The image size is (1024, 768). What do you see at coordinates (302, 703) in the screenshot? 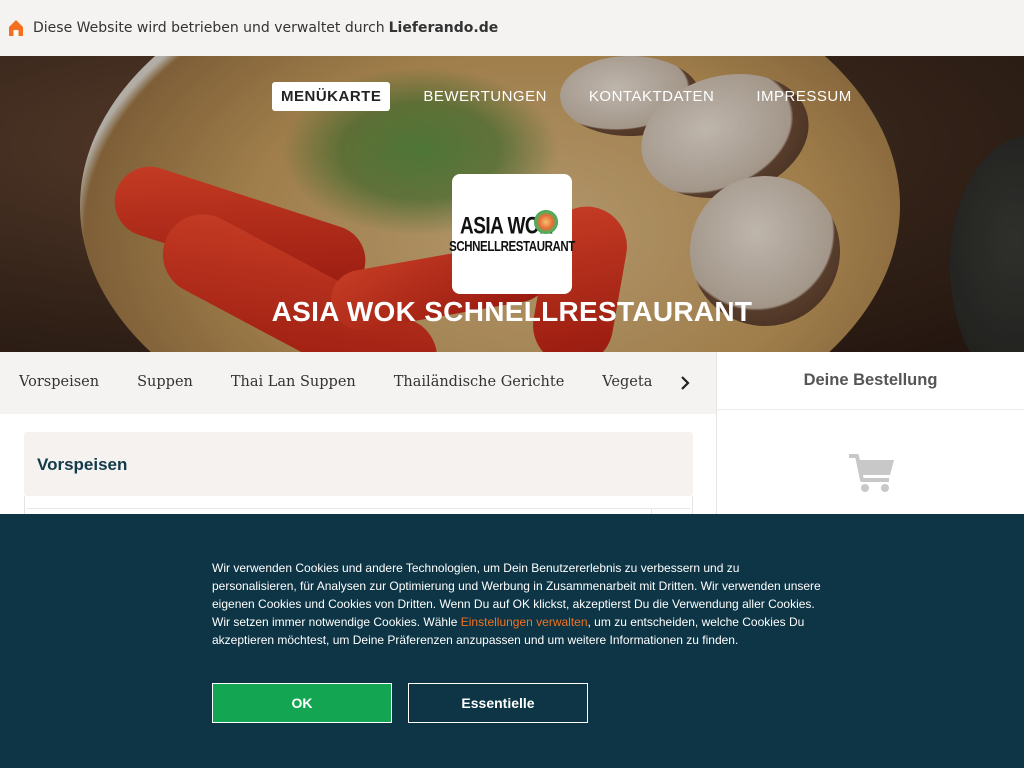
I see `ok-button: OK` at bounding box center [302, 703].